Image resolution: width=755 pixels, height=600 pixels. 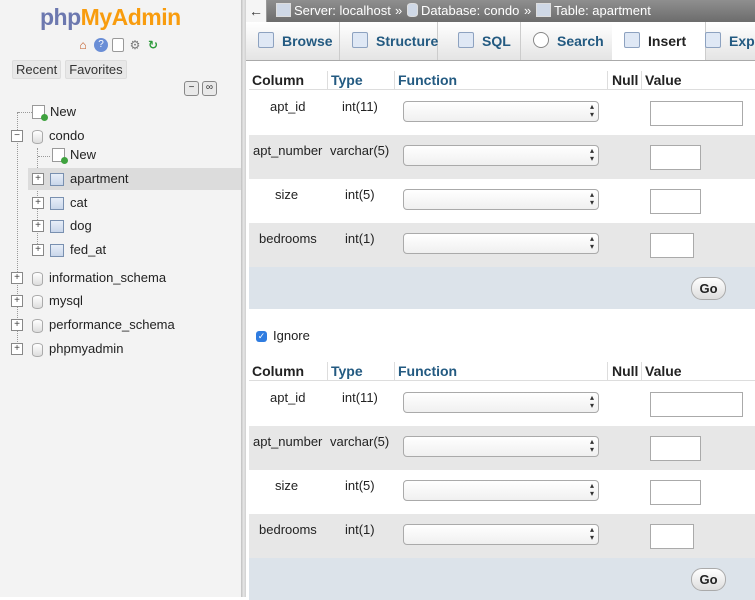 I want to click on tree-item-table-cat: + cat, so click(x=134, y=203).